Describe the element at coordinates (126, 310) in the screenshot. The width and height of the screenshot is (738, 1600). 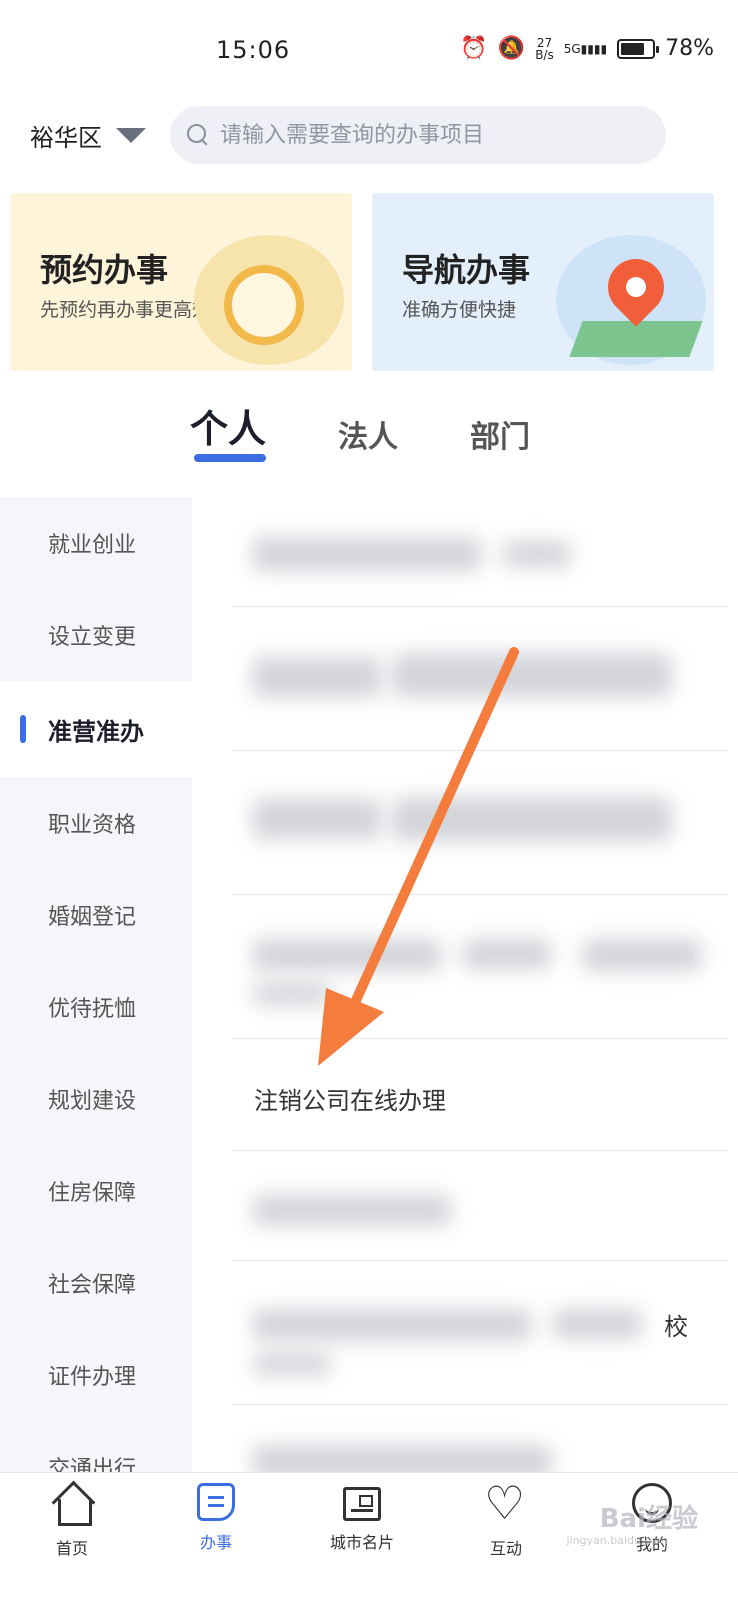
I see `banner-subtitle: 先预约再办事更高效` at that location.